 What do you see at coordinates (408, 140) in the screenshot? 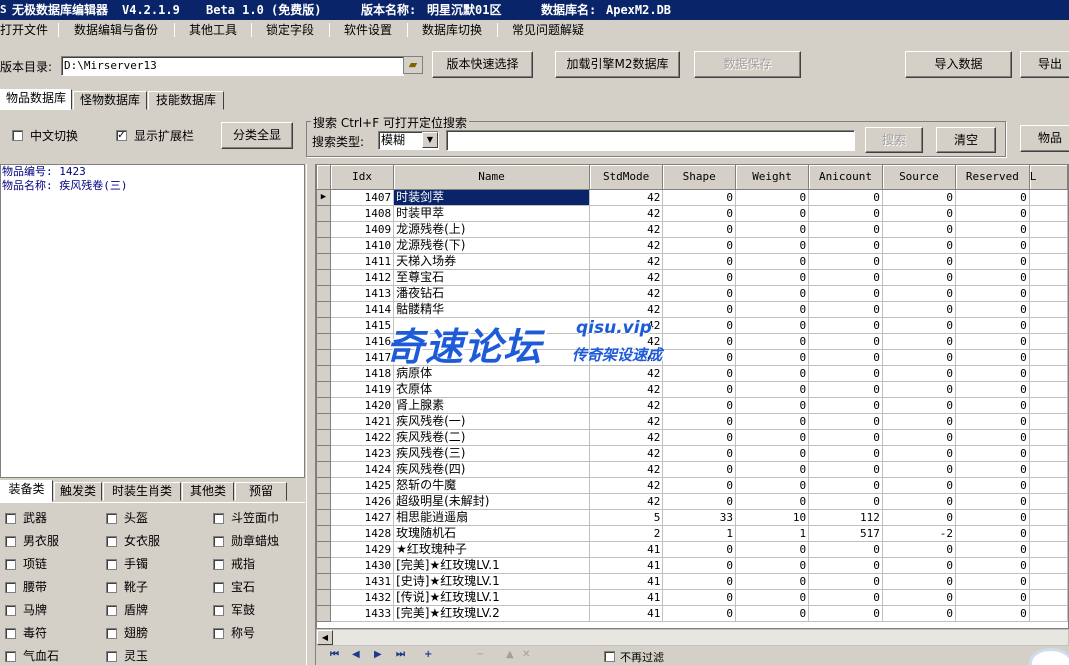
I see `search-type-select: 模糊 ▼` at bounding box center [408, 140].